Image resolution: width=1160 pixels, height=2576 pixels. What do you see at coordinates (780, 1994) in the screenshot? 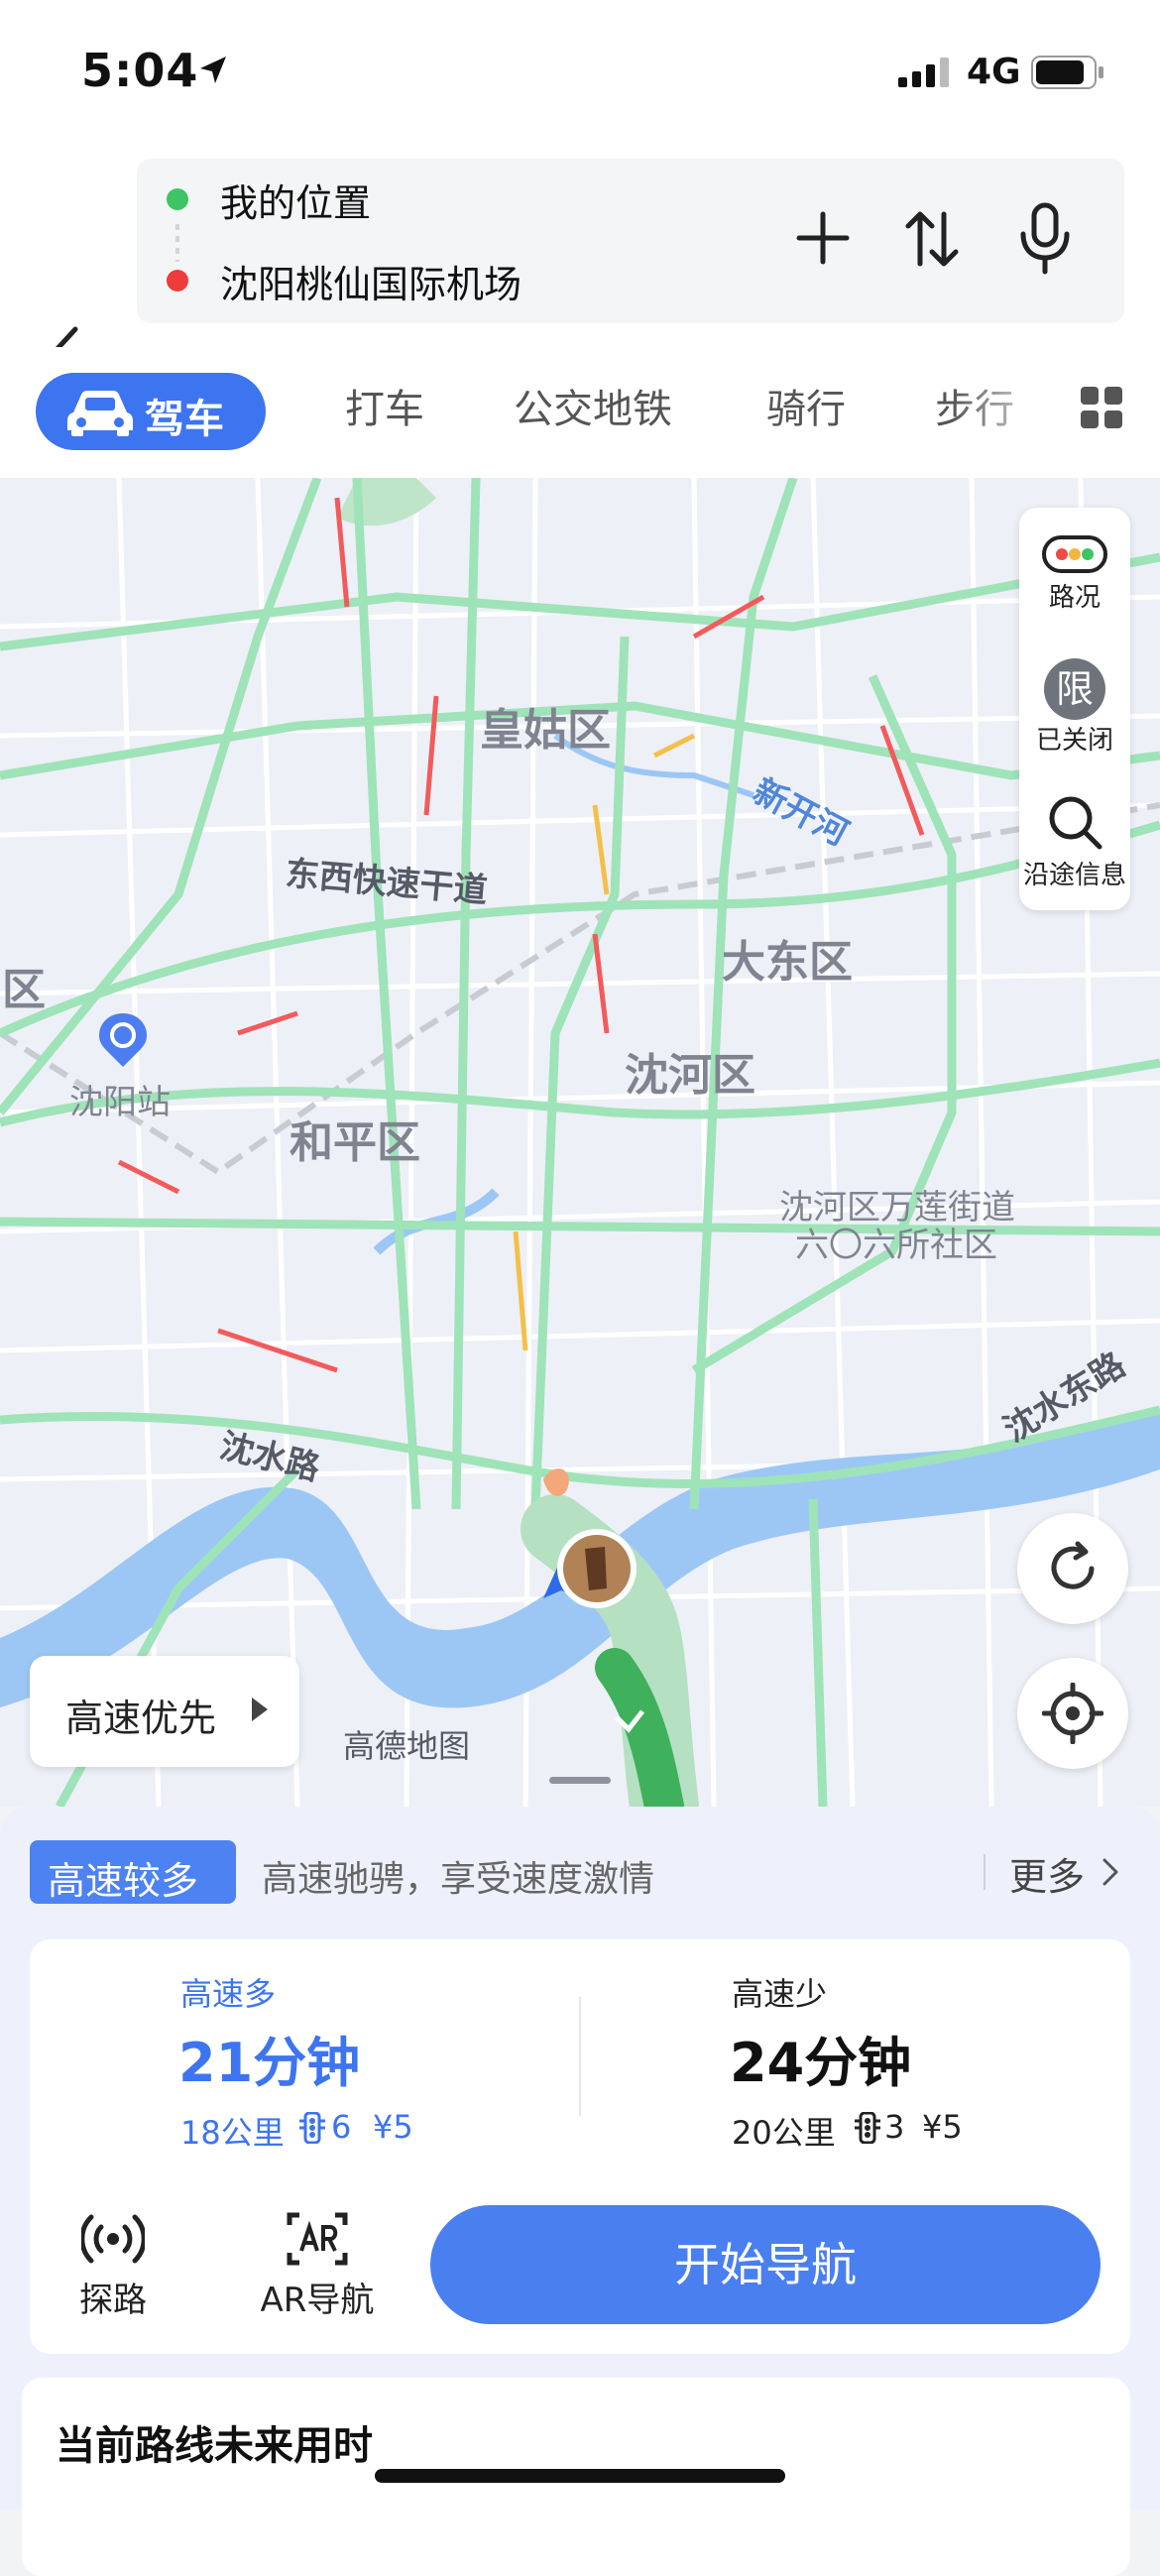
I see `option-2-label: 高速少` at bounding box center [780, 1994].